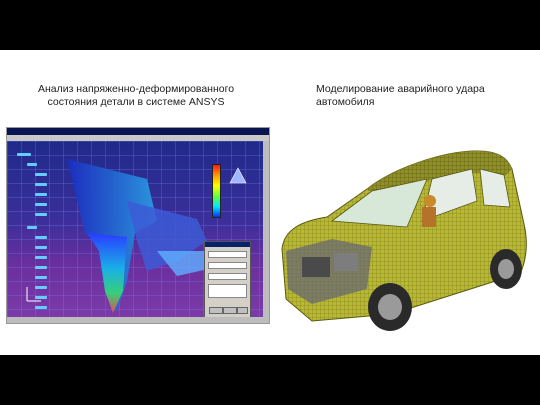 This screenshot has width=540, height=405. I want to click on stress-color-legend, so click(216, 191).